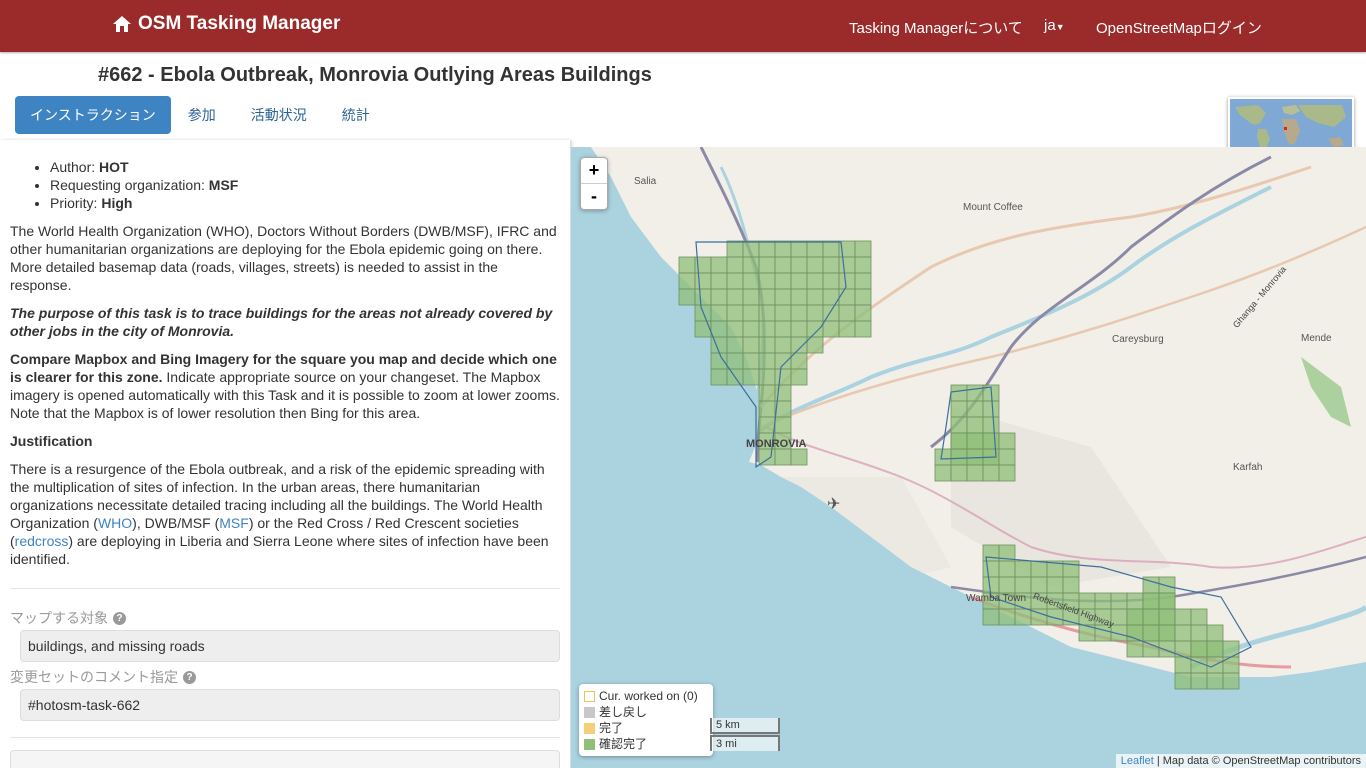 This screenshot has height=768, width=1366. What do you see at coordinates (202, 115) in the screenshot?
I see `tab-contribute: 参加` at bounding box center [202, 115].